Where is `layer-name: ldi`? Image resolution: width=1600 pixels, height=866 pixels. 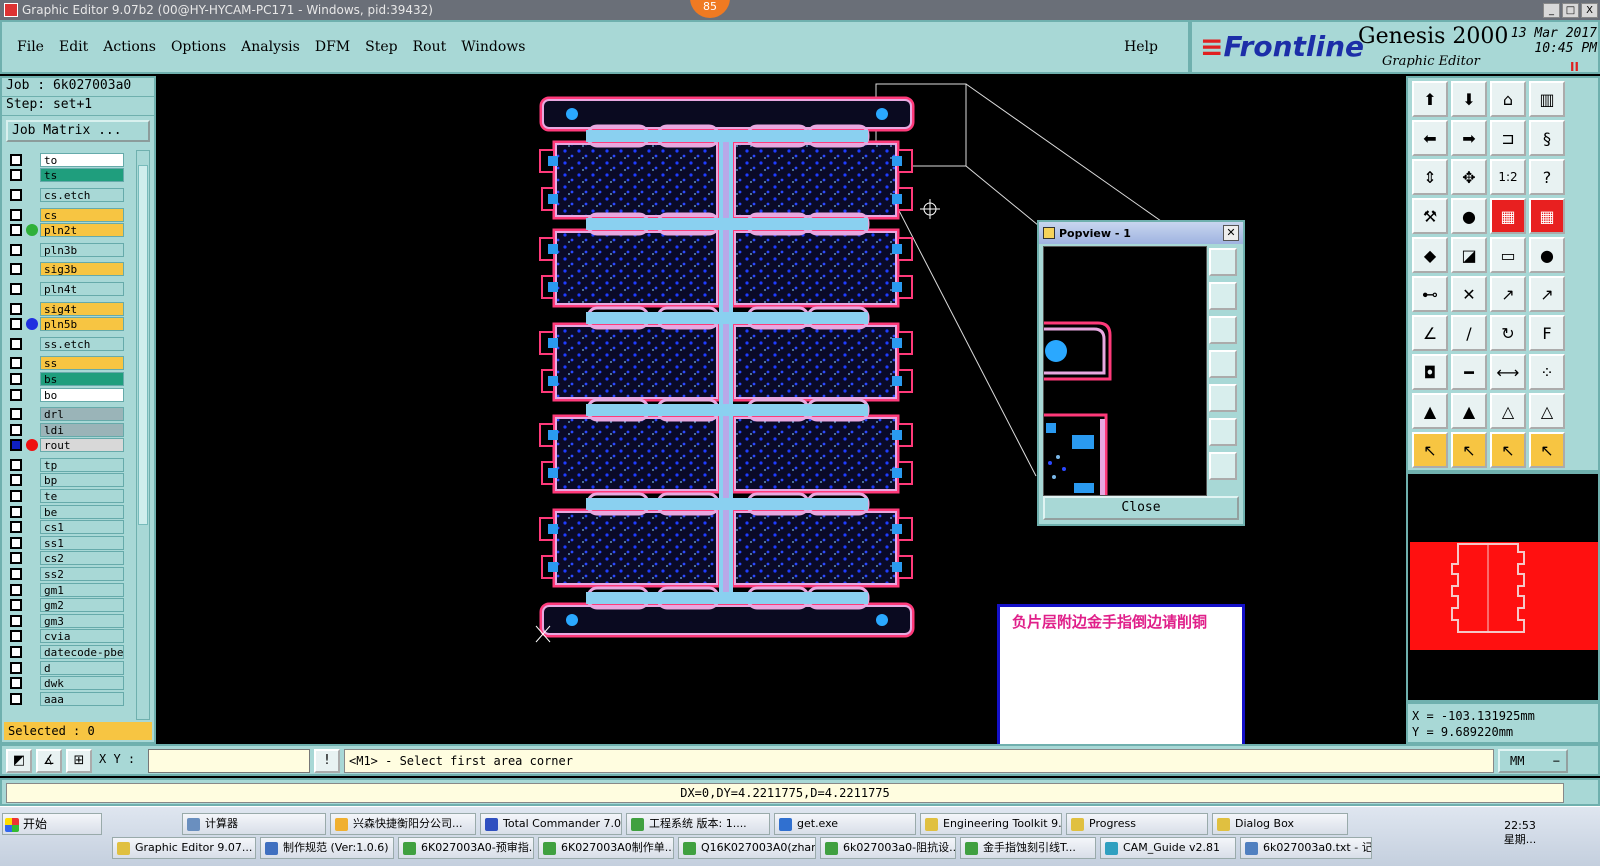 layer-name: ldi is located at coordinates (82, 429).